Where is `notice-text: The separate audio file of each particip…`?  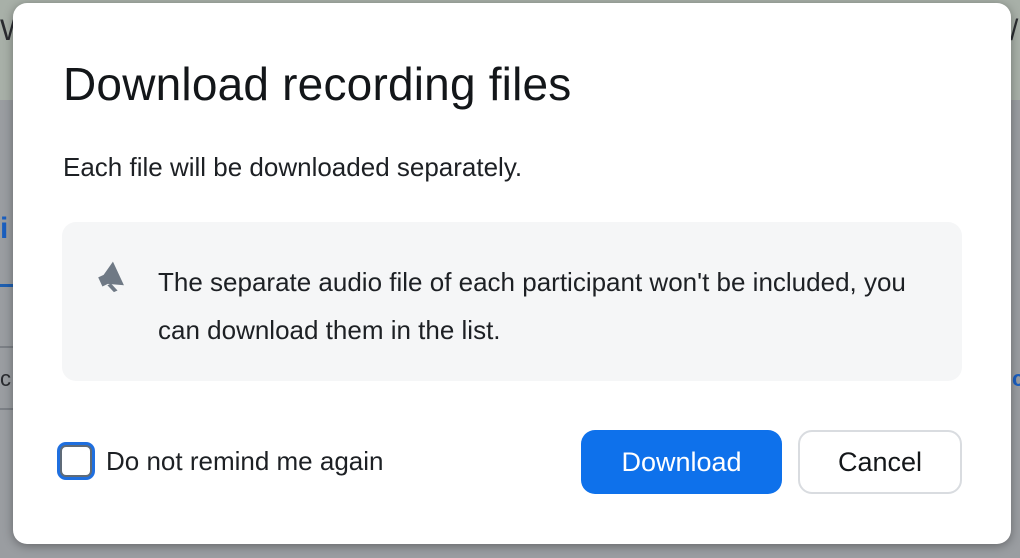 notice-text: The separate audio file of each particip… is located at coordinates (532, 306).